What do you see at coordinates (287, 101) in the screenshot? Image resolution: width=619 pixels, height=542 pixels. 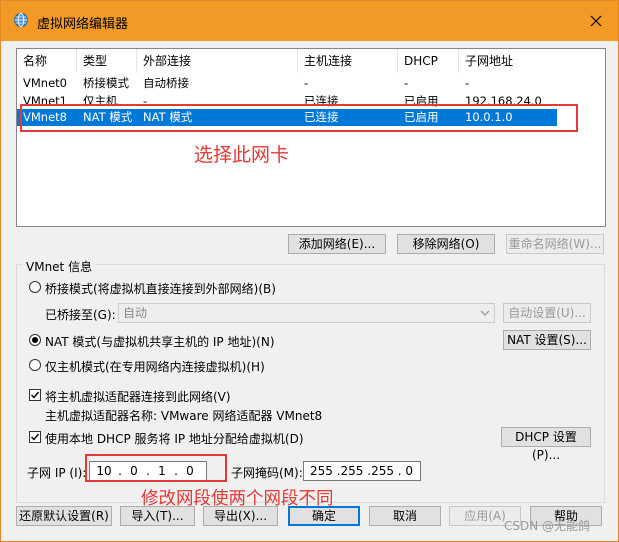 I see `table-row: VMnet1 仅主机 - 已连接 已启用 192.168.24.0` at bounding box center [287, 101].